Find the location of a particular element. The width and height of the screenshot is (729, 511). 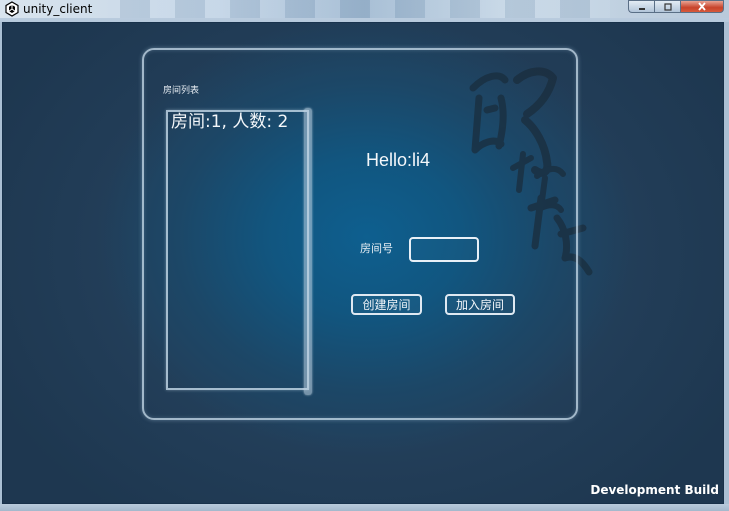

title-bar-background is located at coordinates (365, 9).